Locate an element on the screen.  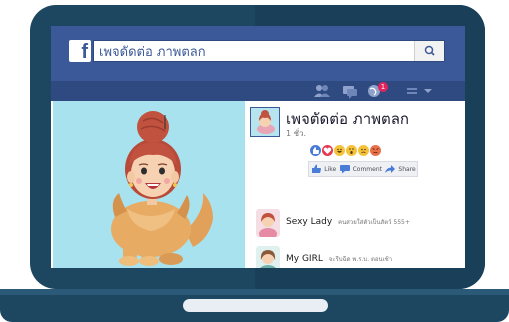
haha-reaction-icon is located at coordinates (339, 150).